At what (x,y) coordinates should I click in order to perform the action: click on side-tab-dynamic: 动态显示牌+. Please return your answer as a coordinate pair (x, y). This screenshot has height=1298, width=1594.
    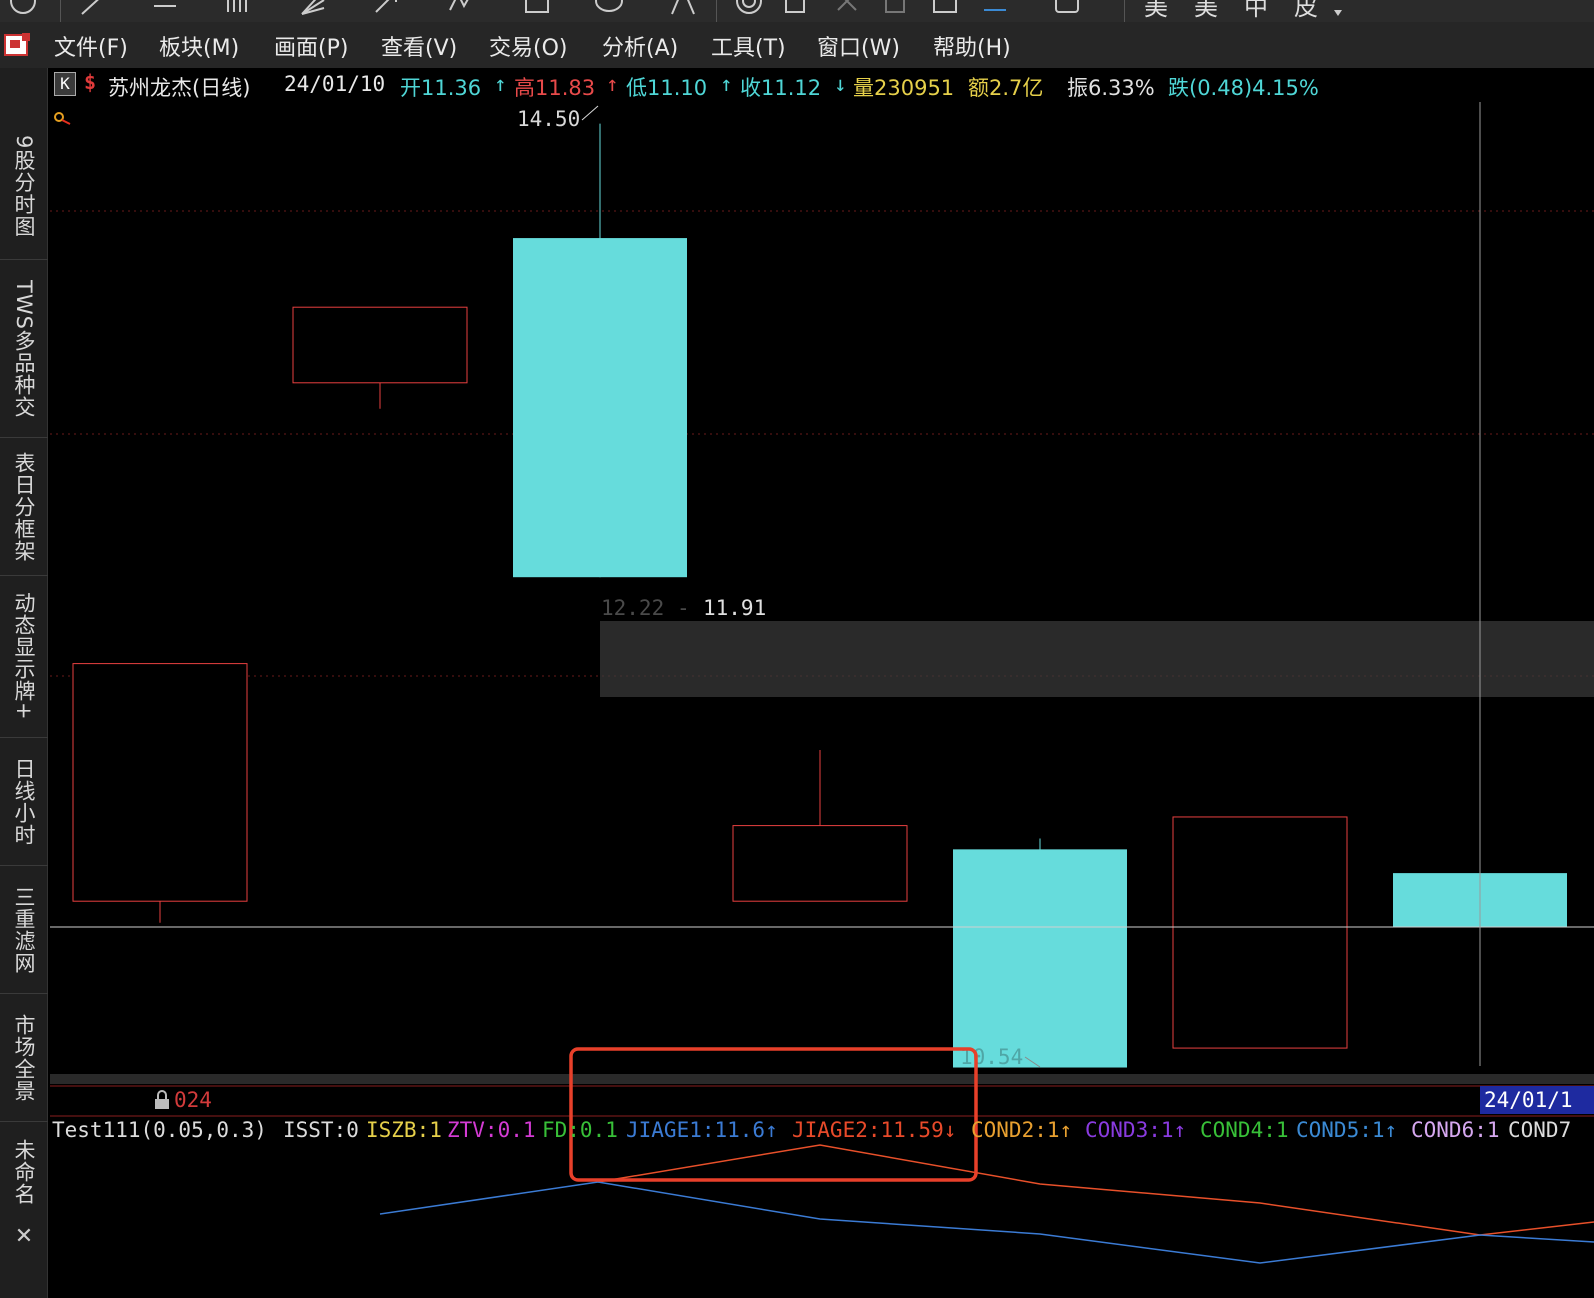
    Looking at the image, I should click on (24, 657).